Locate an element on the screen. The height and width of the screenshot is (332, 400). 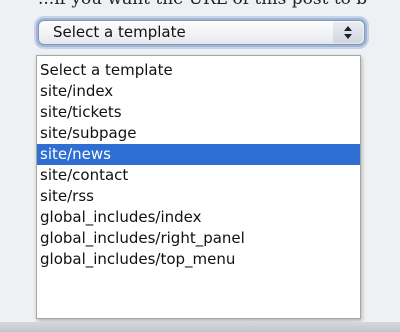
arrow-up-icon is located at coordinates (348, 28).